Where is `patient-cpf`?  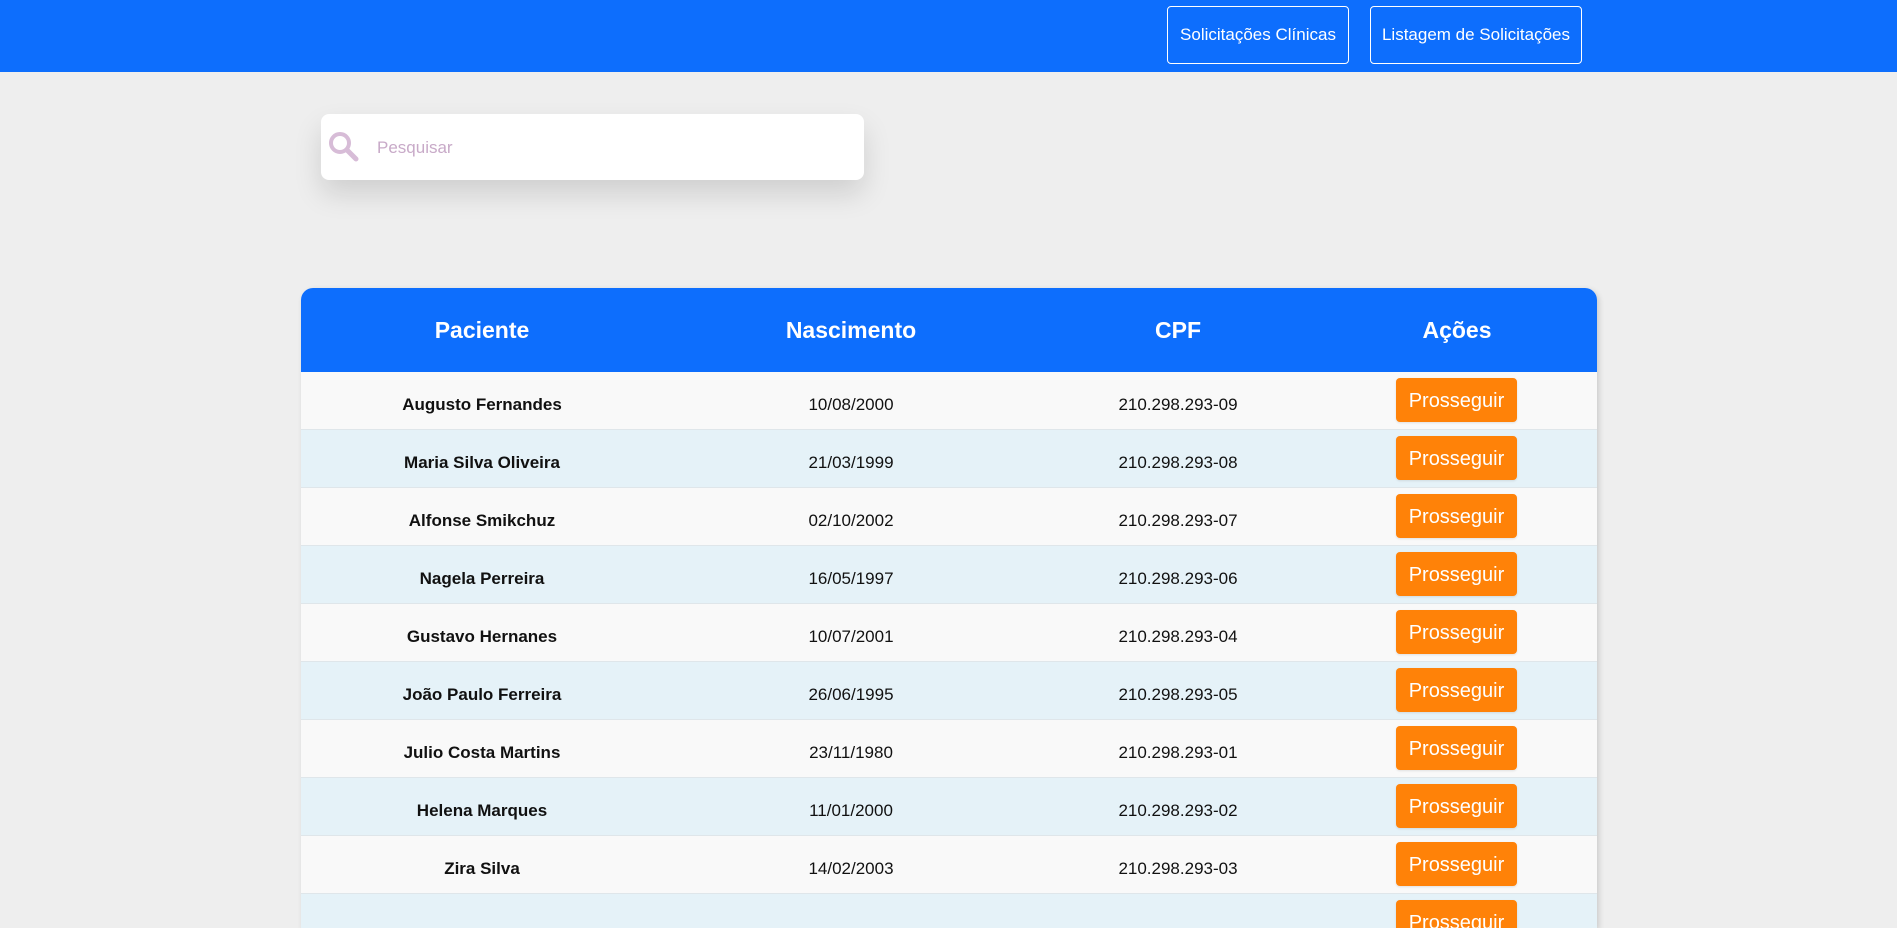
patient-cpf is located at coordinates (1178, 911).